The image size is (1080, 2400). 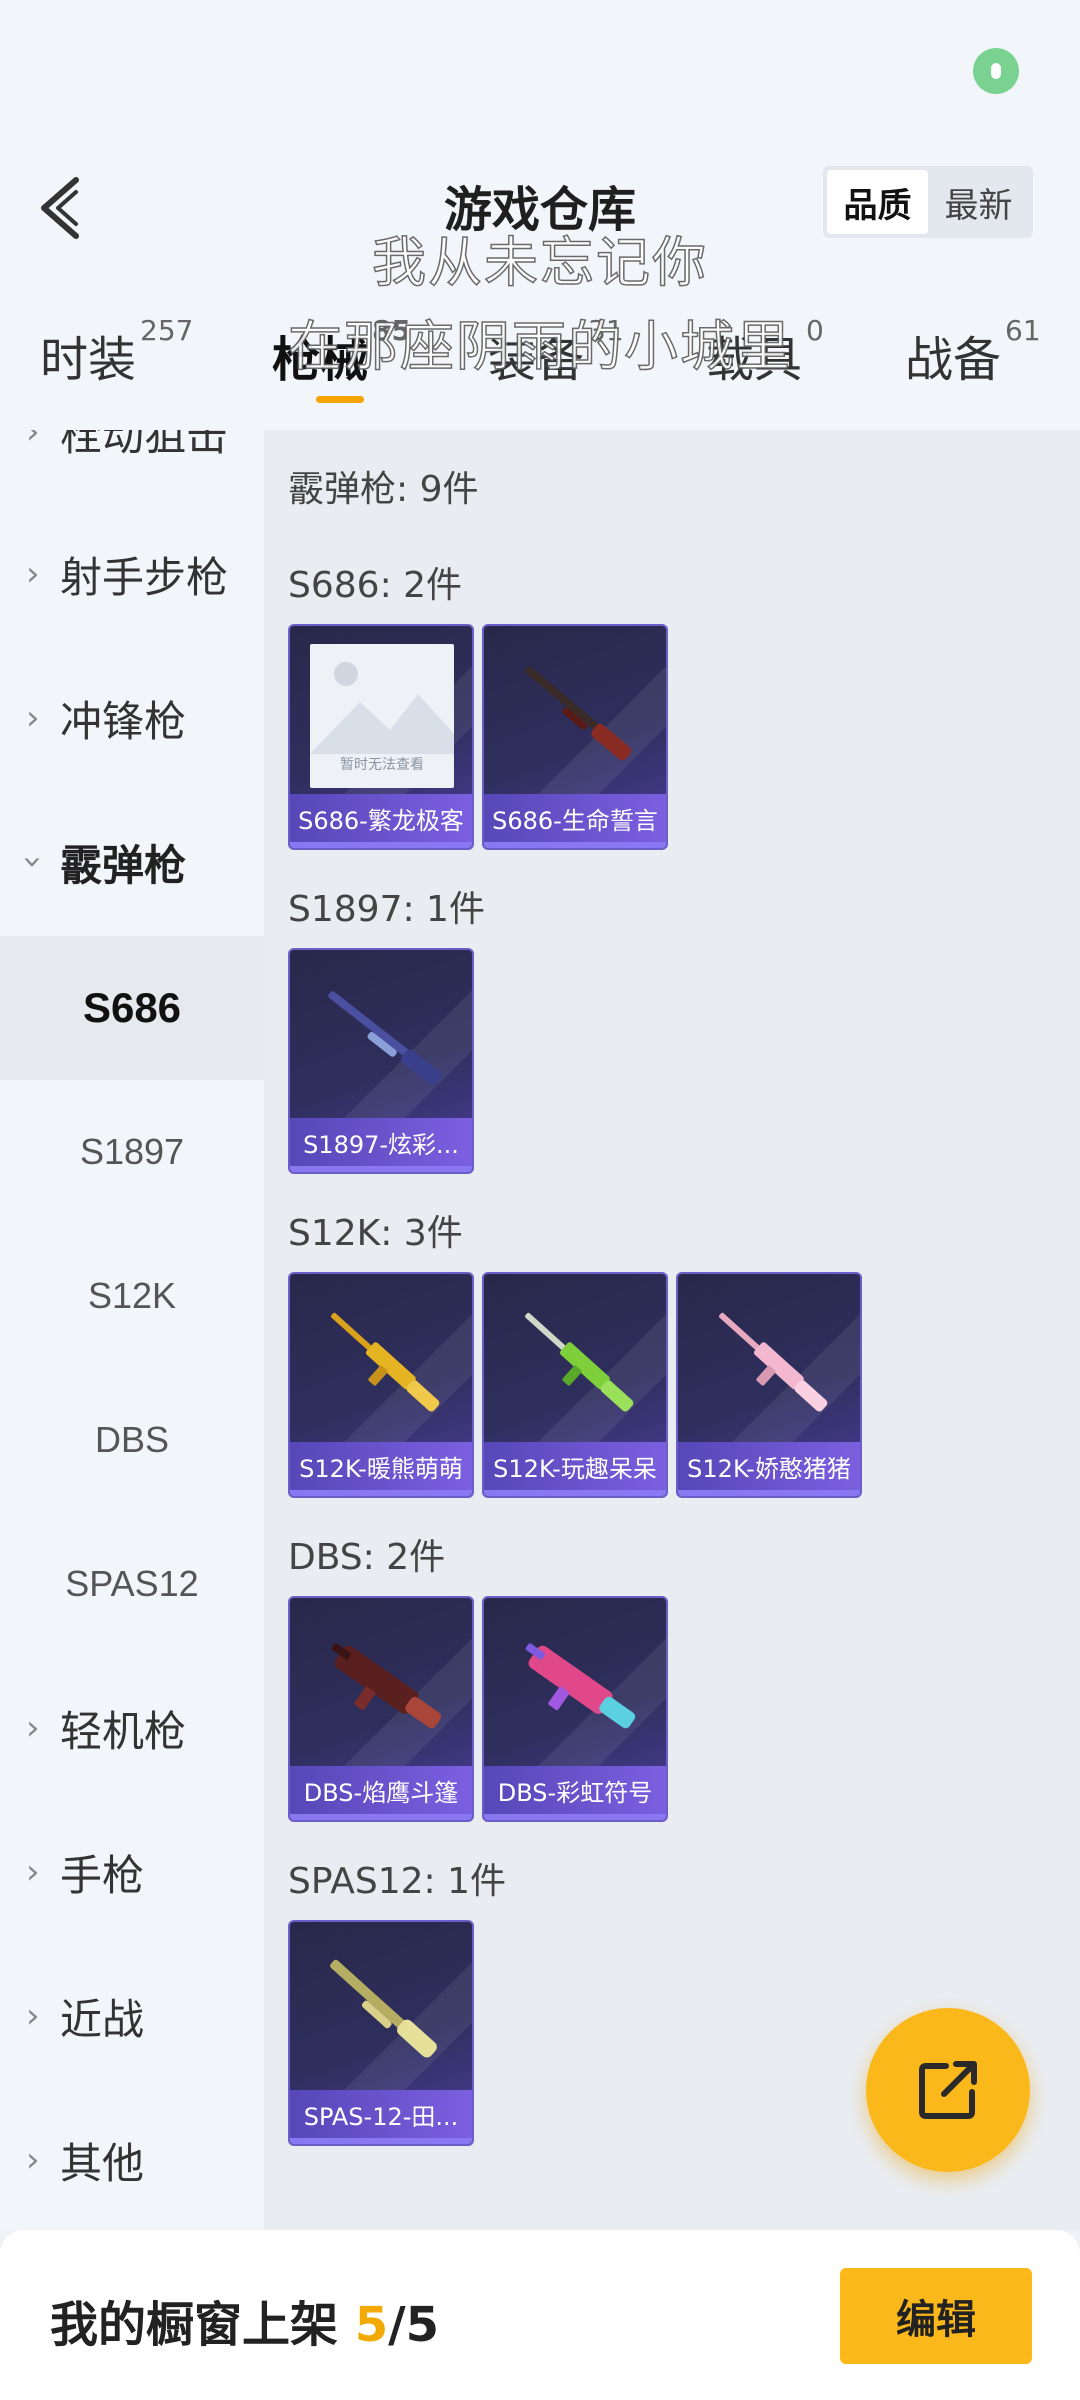 I want to click on edit-button: 编辑, so click(x=936, y=2316).